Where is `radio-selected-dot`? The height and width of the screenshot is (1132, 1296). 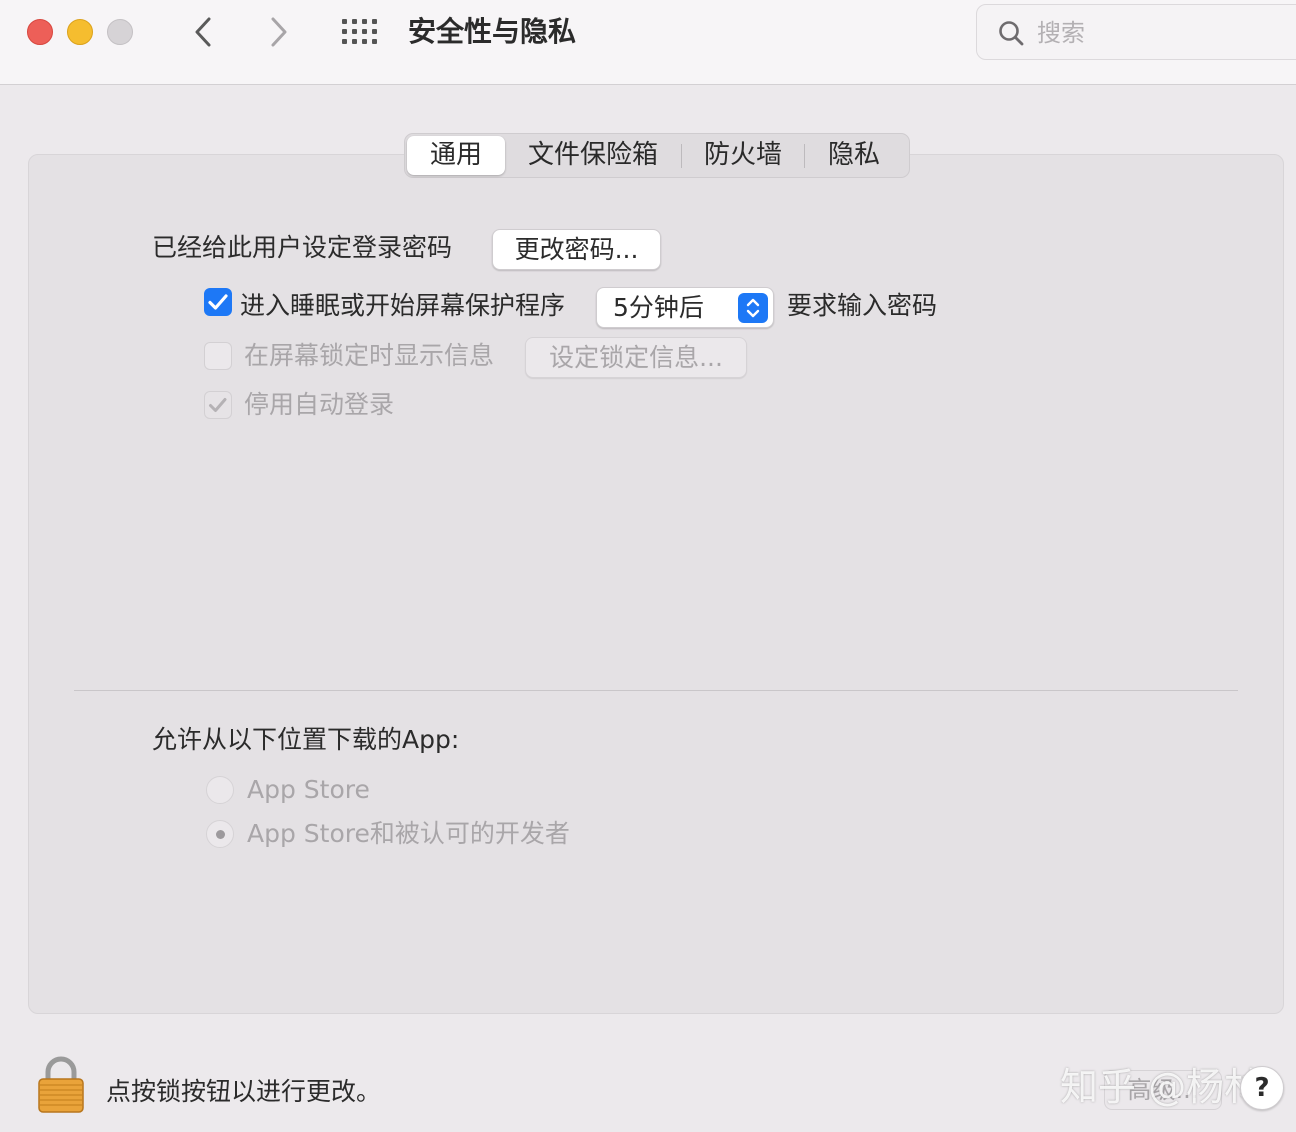
radio-selected-dot is located at coordinates (220, 834).